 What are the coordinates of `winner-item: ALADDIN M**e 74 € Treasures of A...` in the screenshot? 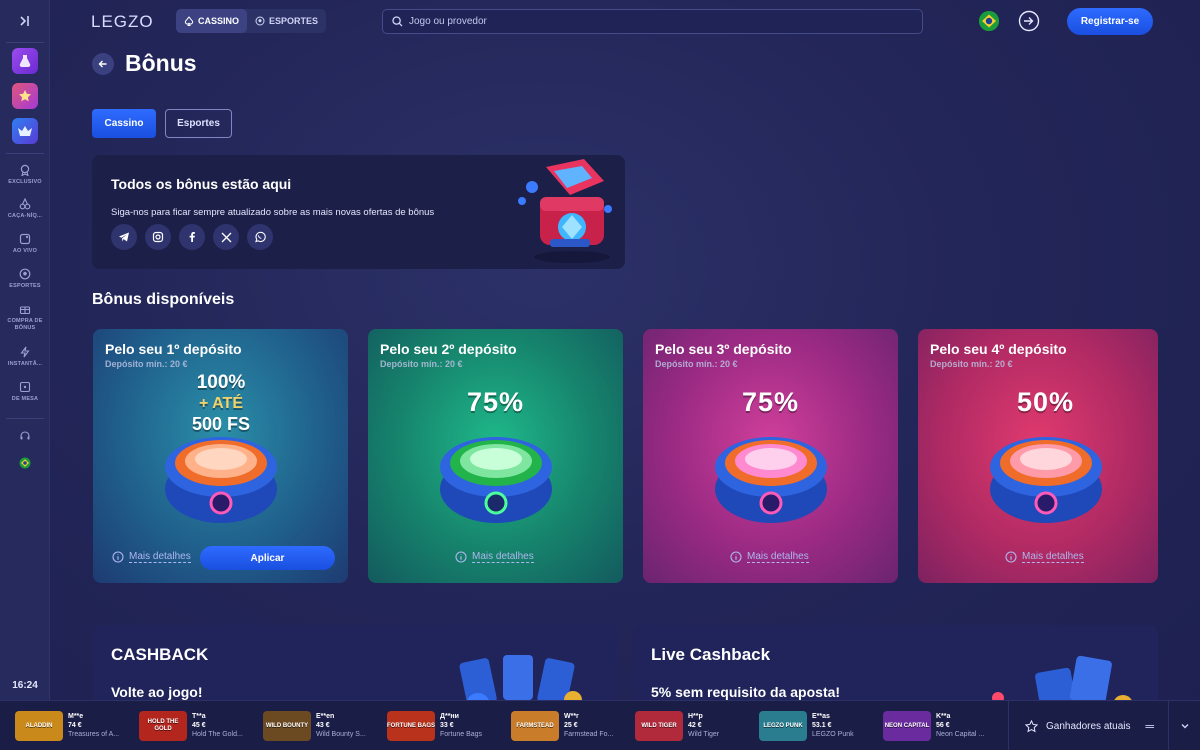 It's located at (69, 726).